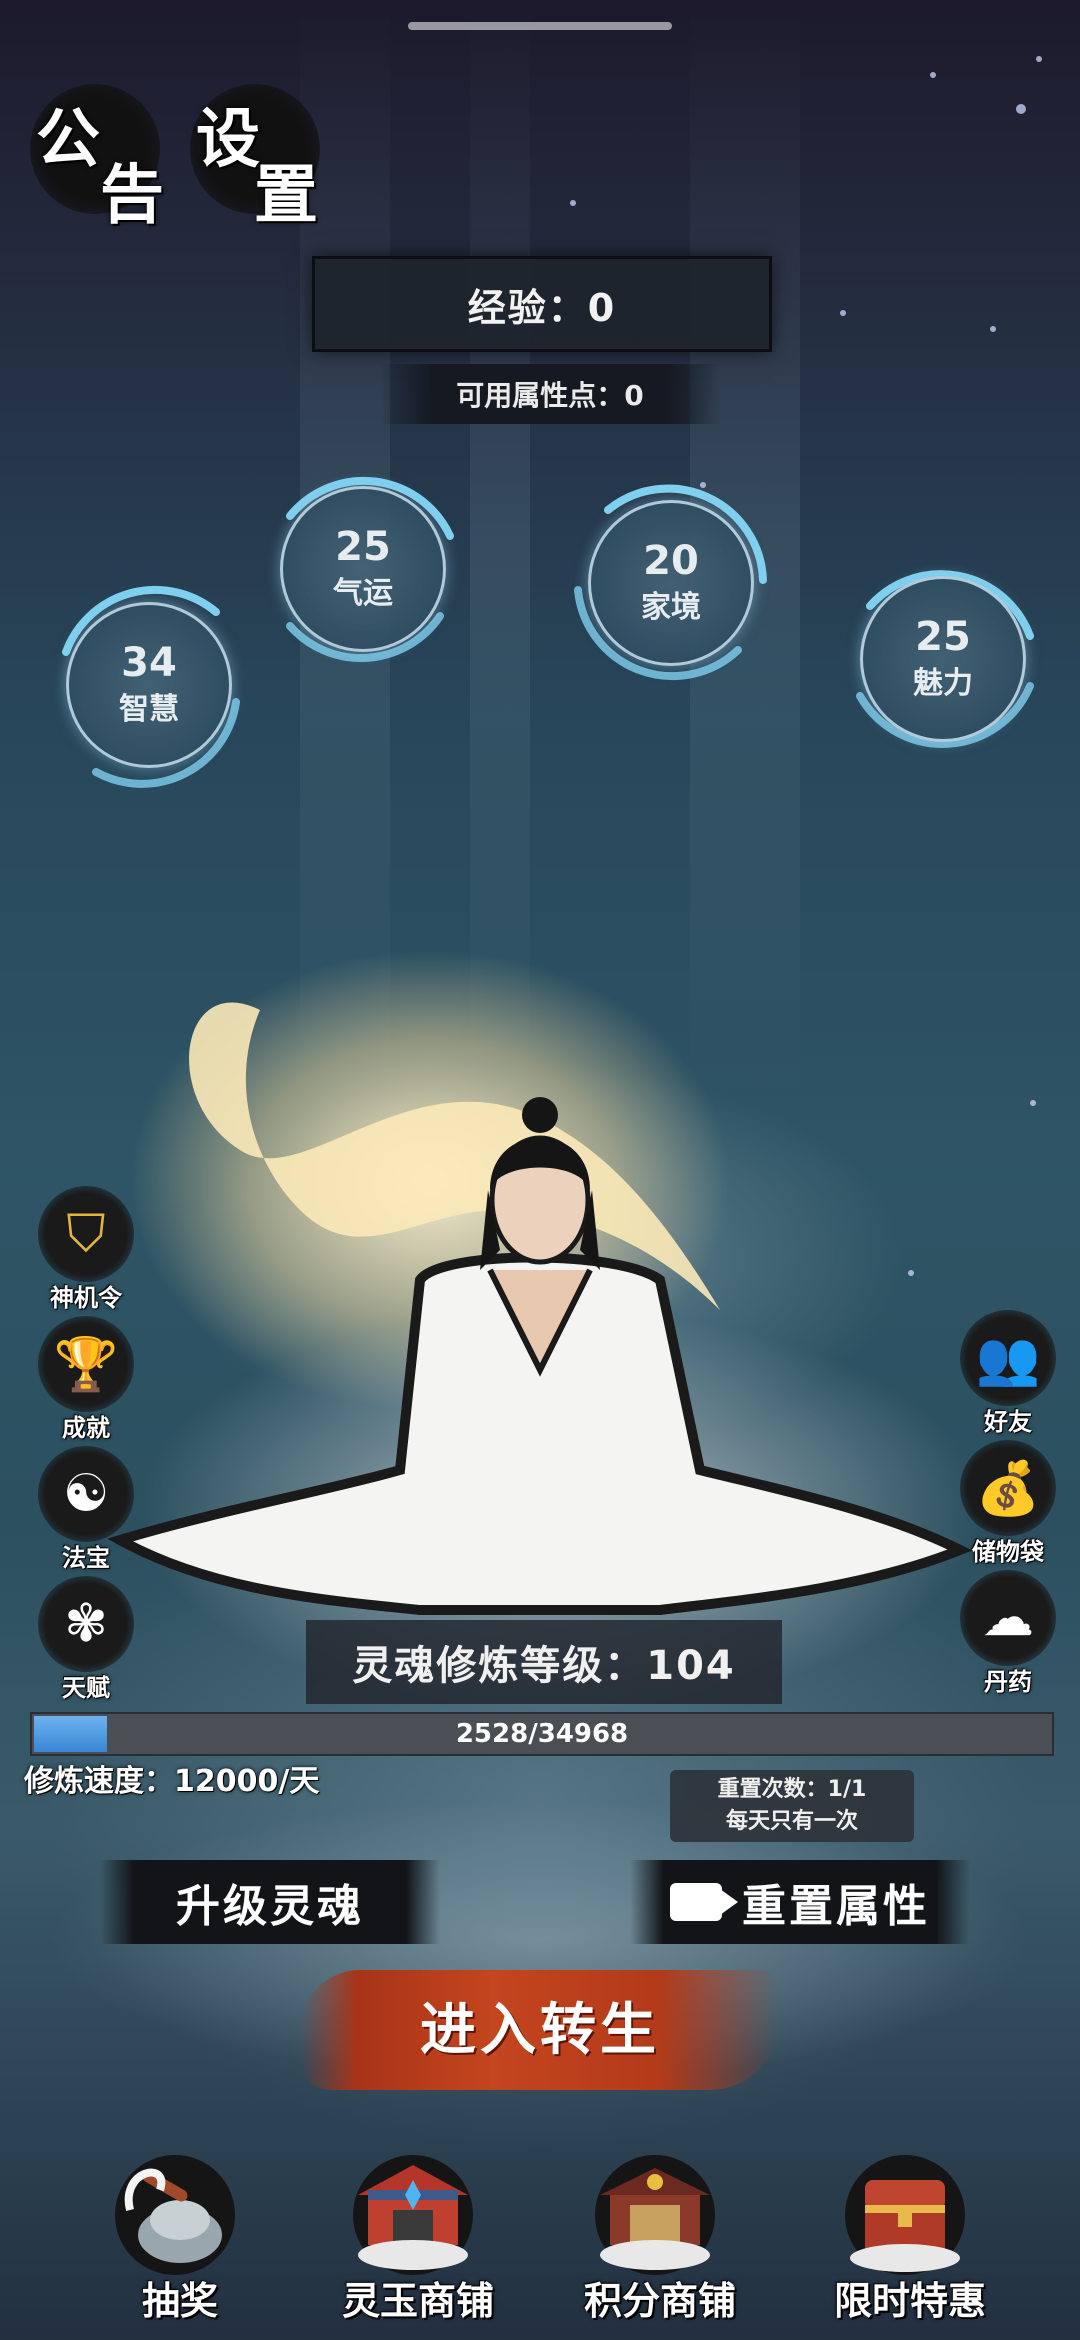 Image resolution: width=1080 pixels, height=2340 pixels. Describe the element at coordinates (86, 1364) in the screenshot. I see `trophy-icon: 🏆` at that location.